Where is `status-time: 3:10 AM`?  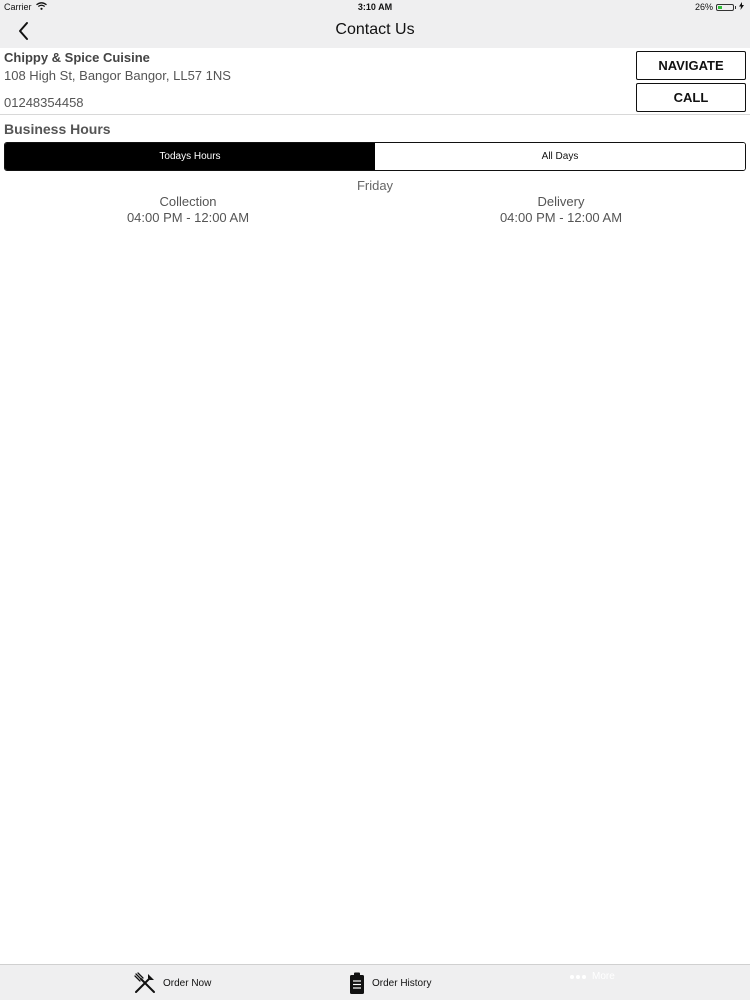 status-time: 3:10 AM is located at coordinates (375, 7).